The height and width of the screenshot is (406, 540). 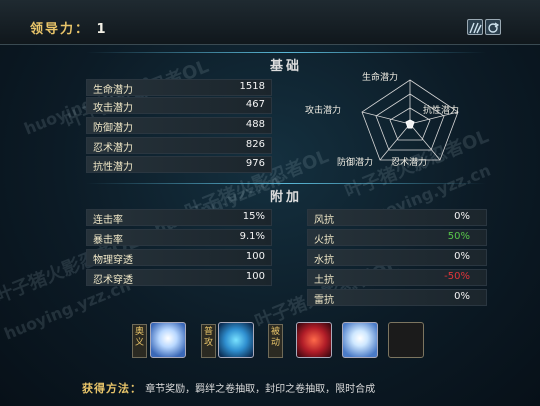 What do you see at coordinates (410, 124) in the screenshot?
I see `radar-value-shape` at bounding box center [410, 124].